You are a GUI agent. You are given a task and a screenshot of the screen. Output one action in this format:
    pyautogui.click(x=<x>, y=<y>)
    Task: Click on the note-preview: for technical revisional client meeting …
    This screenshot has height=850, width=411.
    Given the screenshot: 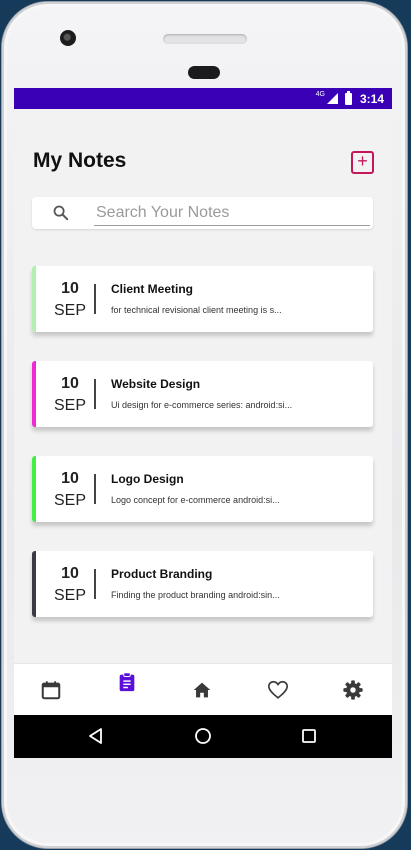 What is the action you would take?
    pyautogui.click(x=196, y=310)
    